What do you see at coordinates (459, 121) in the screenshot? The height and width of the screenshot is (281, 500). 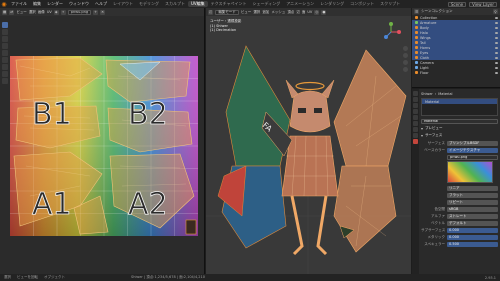 I see `material-name-field: Material` at bounding box center [459, 121].